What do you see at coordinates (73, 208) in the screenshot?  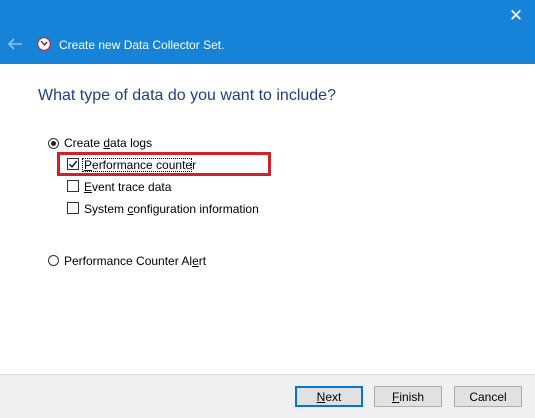 I see `system-configuration-checkbox` at bounding box center [73, 208].